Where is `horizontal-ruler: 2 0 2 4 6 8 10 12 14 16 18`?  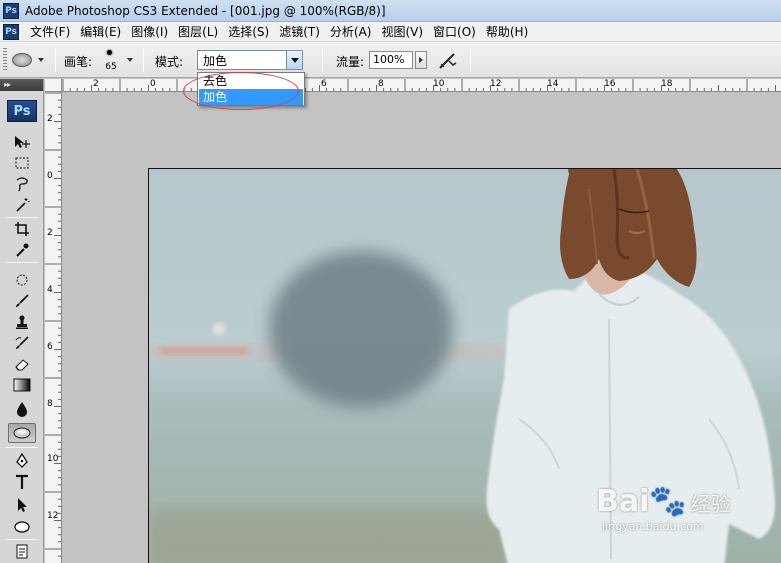
horizontal-ruler: 2 0 2 4 6 8 10 12 14 16 18 is located at coordinates (421, 85).